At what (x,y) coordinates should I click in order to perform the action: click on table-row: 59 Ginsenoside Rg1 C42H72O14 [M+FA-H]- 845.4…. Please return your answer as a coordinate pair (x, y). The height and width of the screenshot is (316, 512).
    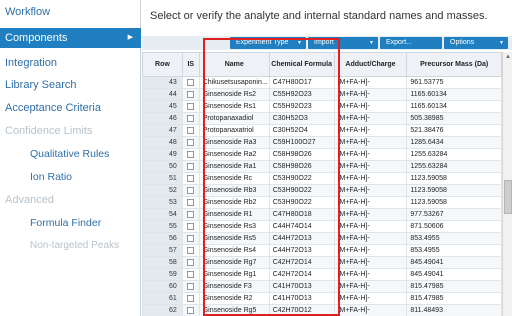
    Looking at the image, I should click on (322, 274).